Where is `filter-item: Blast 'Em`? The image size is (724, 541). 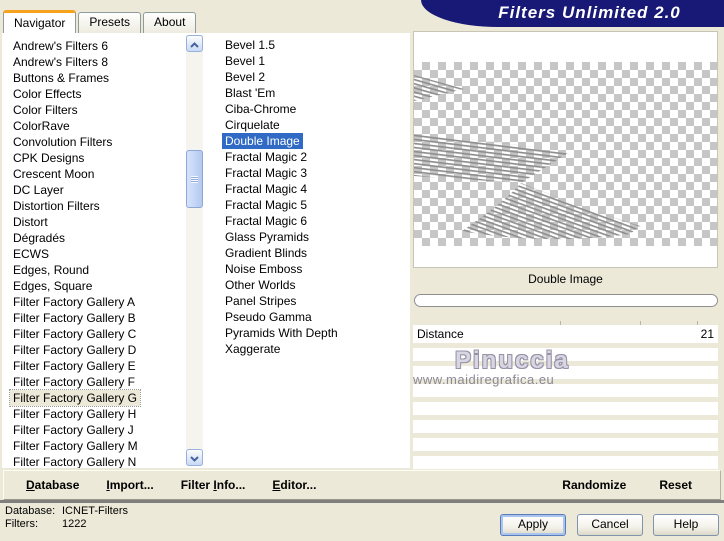 filter-item: Blast 'Em is located at coordinates (312, 93).